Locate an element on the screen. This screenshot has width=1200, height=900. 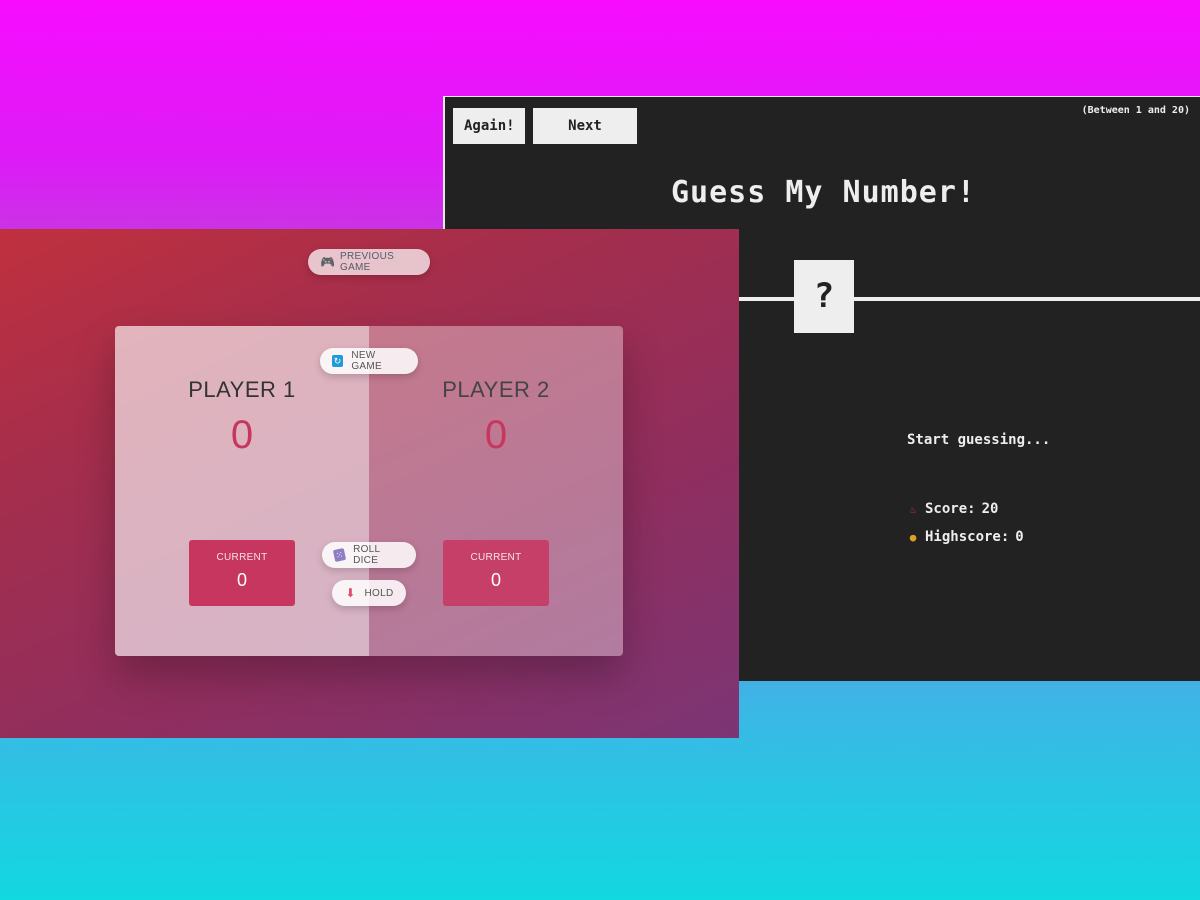
dice-icon: ⁙ is located at coordinates (339, 555).